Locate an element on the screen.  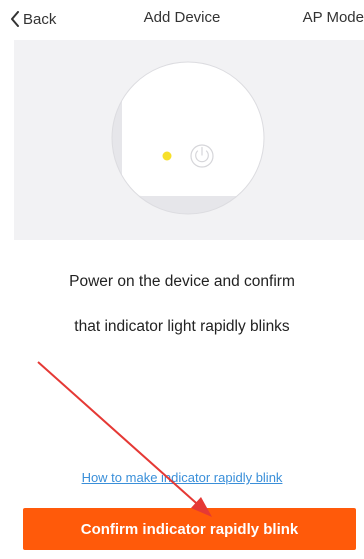
device-image is located at coordinates (188, 138).